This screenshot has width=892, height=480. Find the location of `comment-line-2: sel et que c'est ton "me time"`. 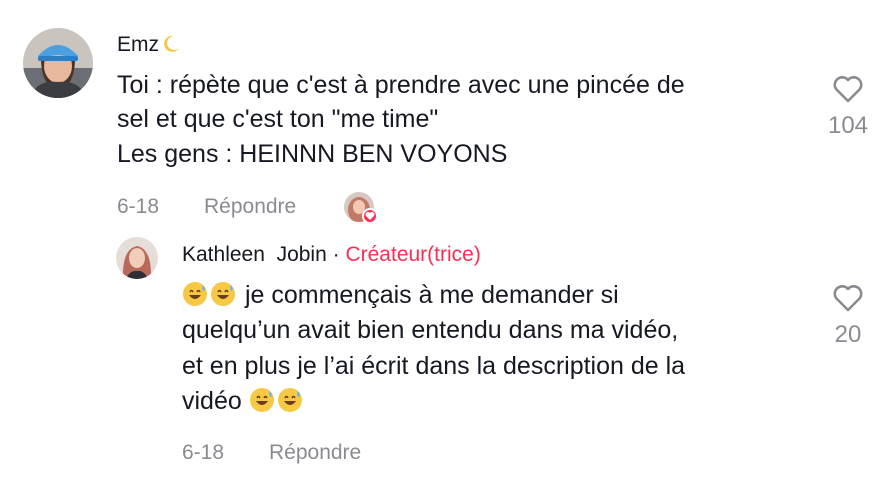

comment-line-2: sel et que c'est ton "me time" is located at coordinates (278, 119).